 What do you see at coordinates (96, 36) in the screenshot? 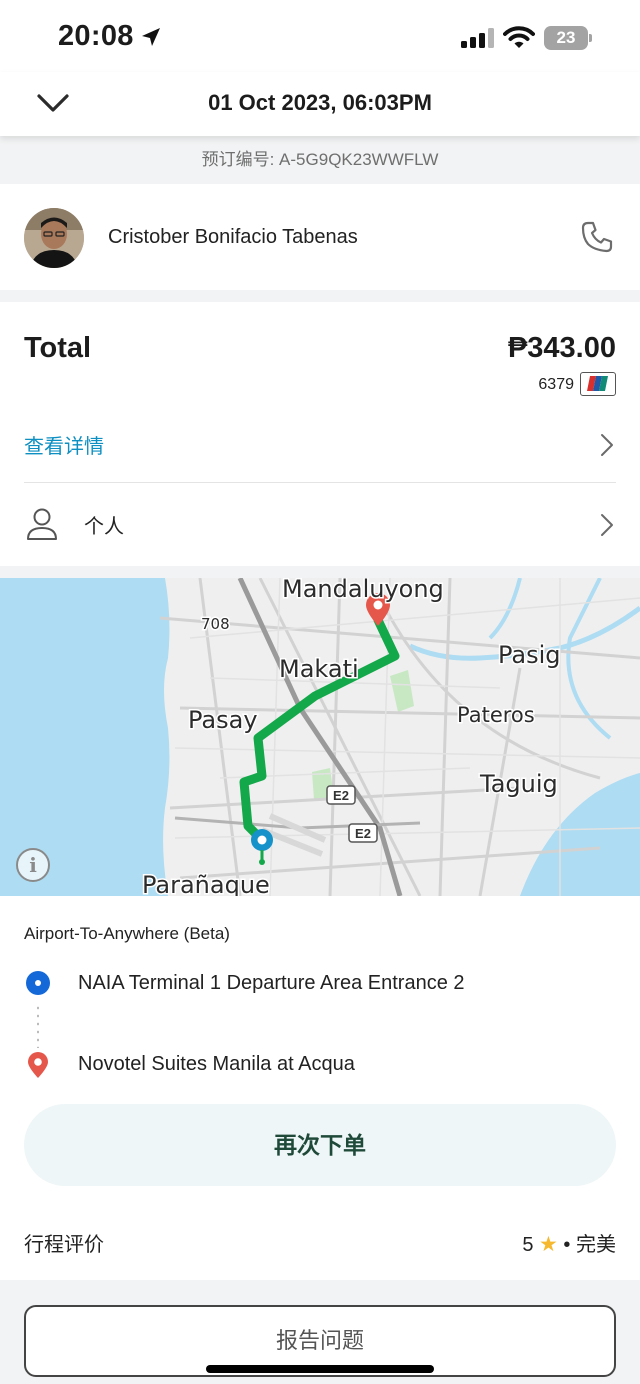
I see `status-time: 20:08` at bounding box center [96, 36].